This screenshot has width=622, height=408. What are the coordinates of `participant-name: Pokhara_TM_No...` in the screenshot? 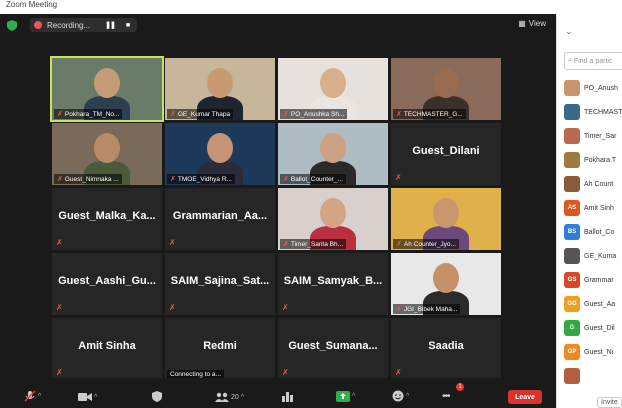 It's located at (92, 114).